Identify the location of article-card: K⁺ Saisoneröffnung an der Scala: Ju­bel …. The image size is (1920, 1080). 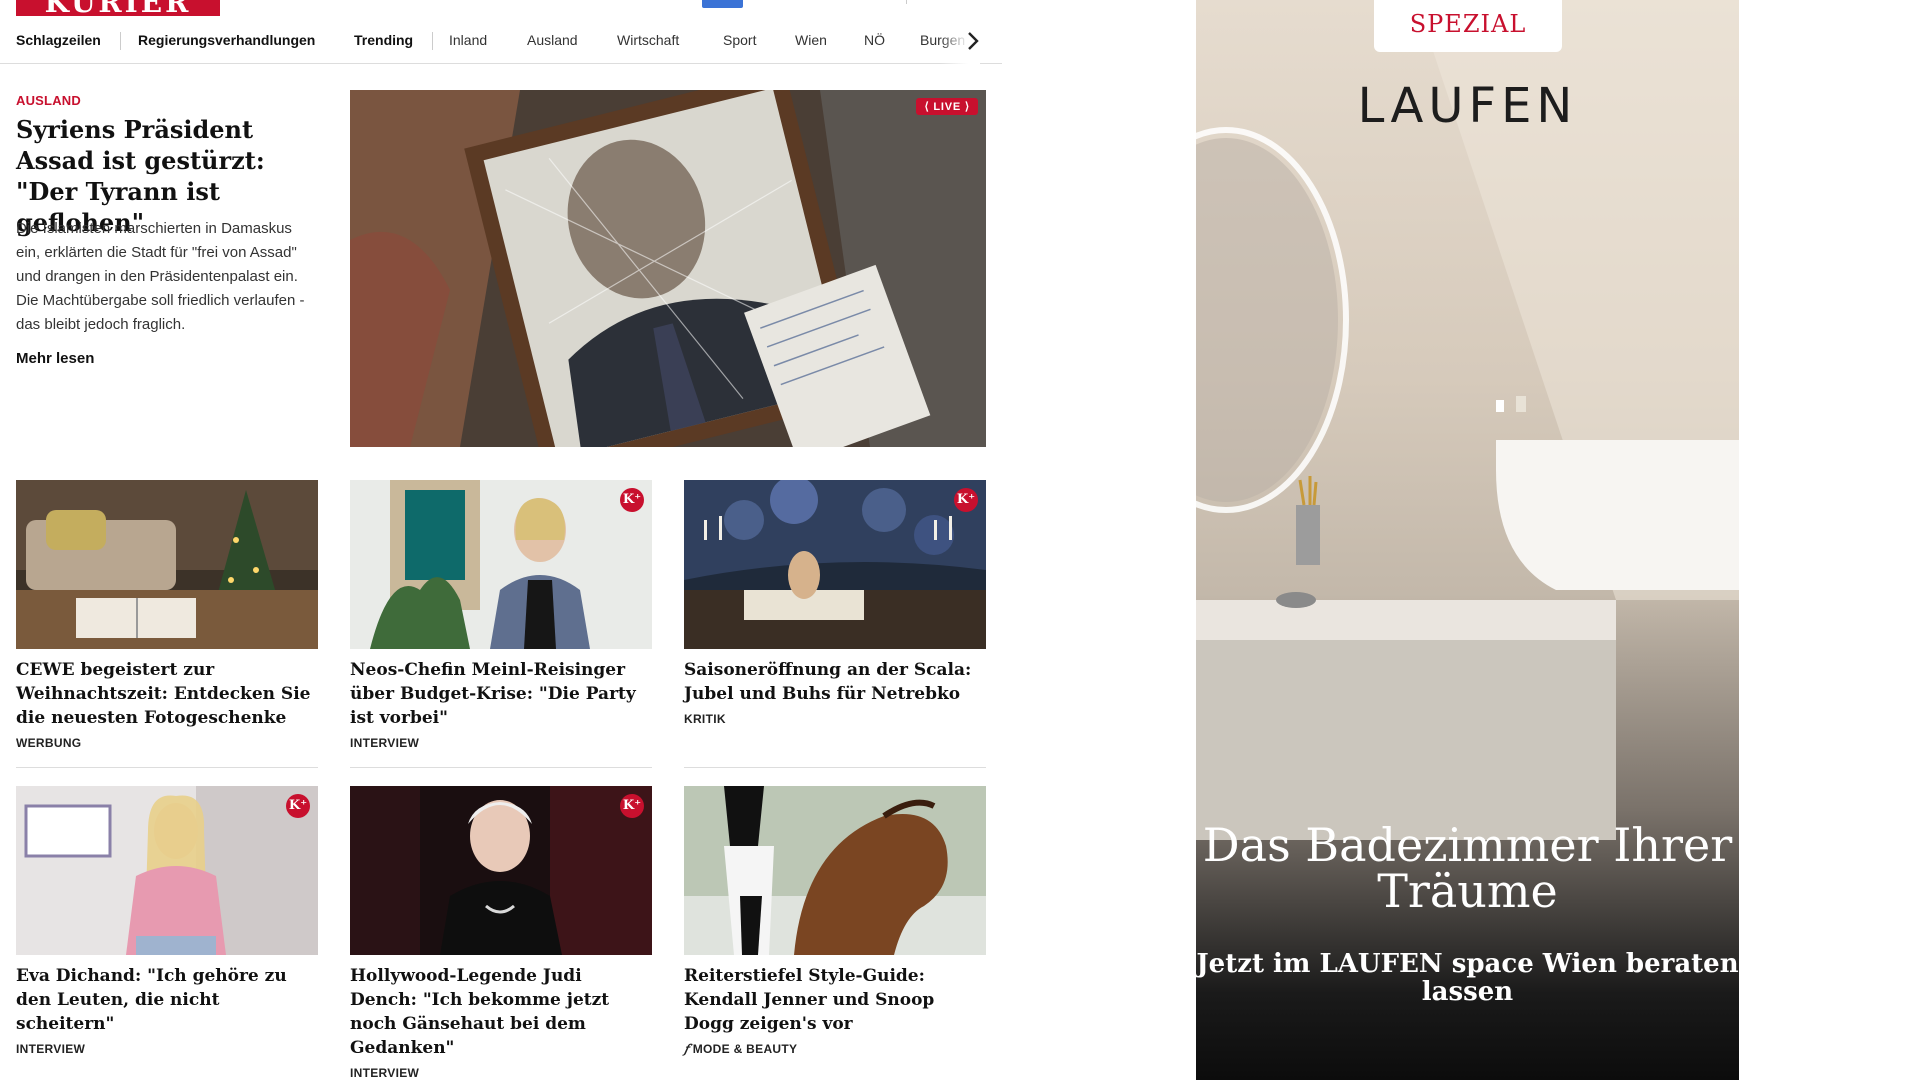
(835, 603).